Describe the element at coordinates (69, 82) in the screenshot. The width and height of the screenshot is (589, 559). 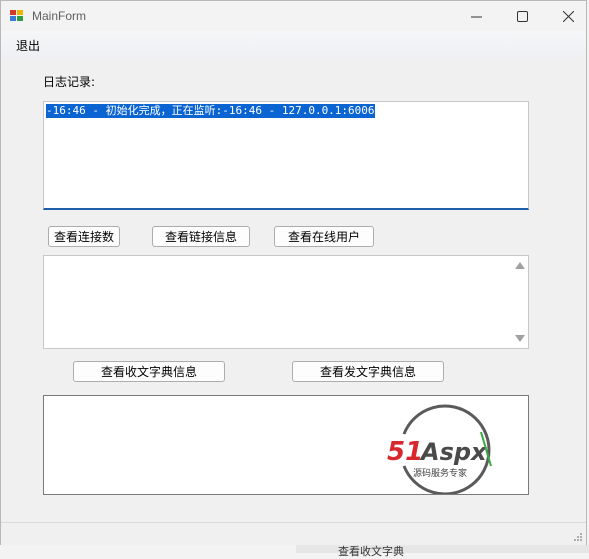
I see `log-label: 日志记录:` at that location.